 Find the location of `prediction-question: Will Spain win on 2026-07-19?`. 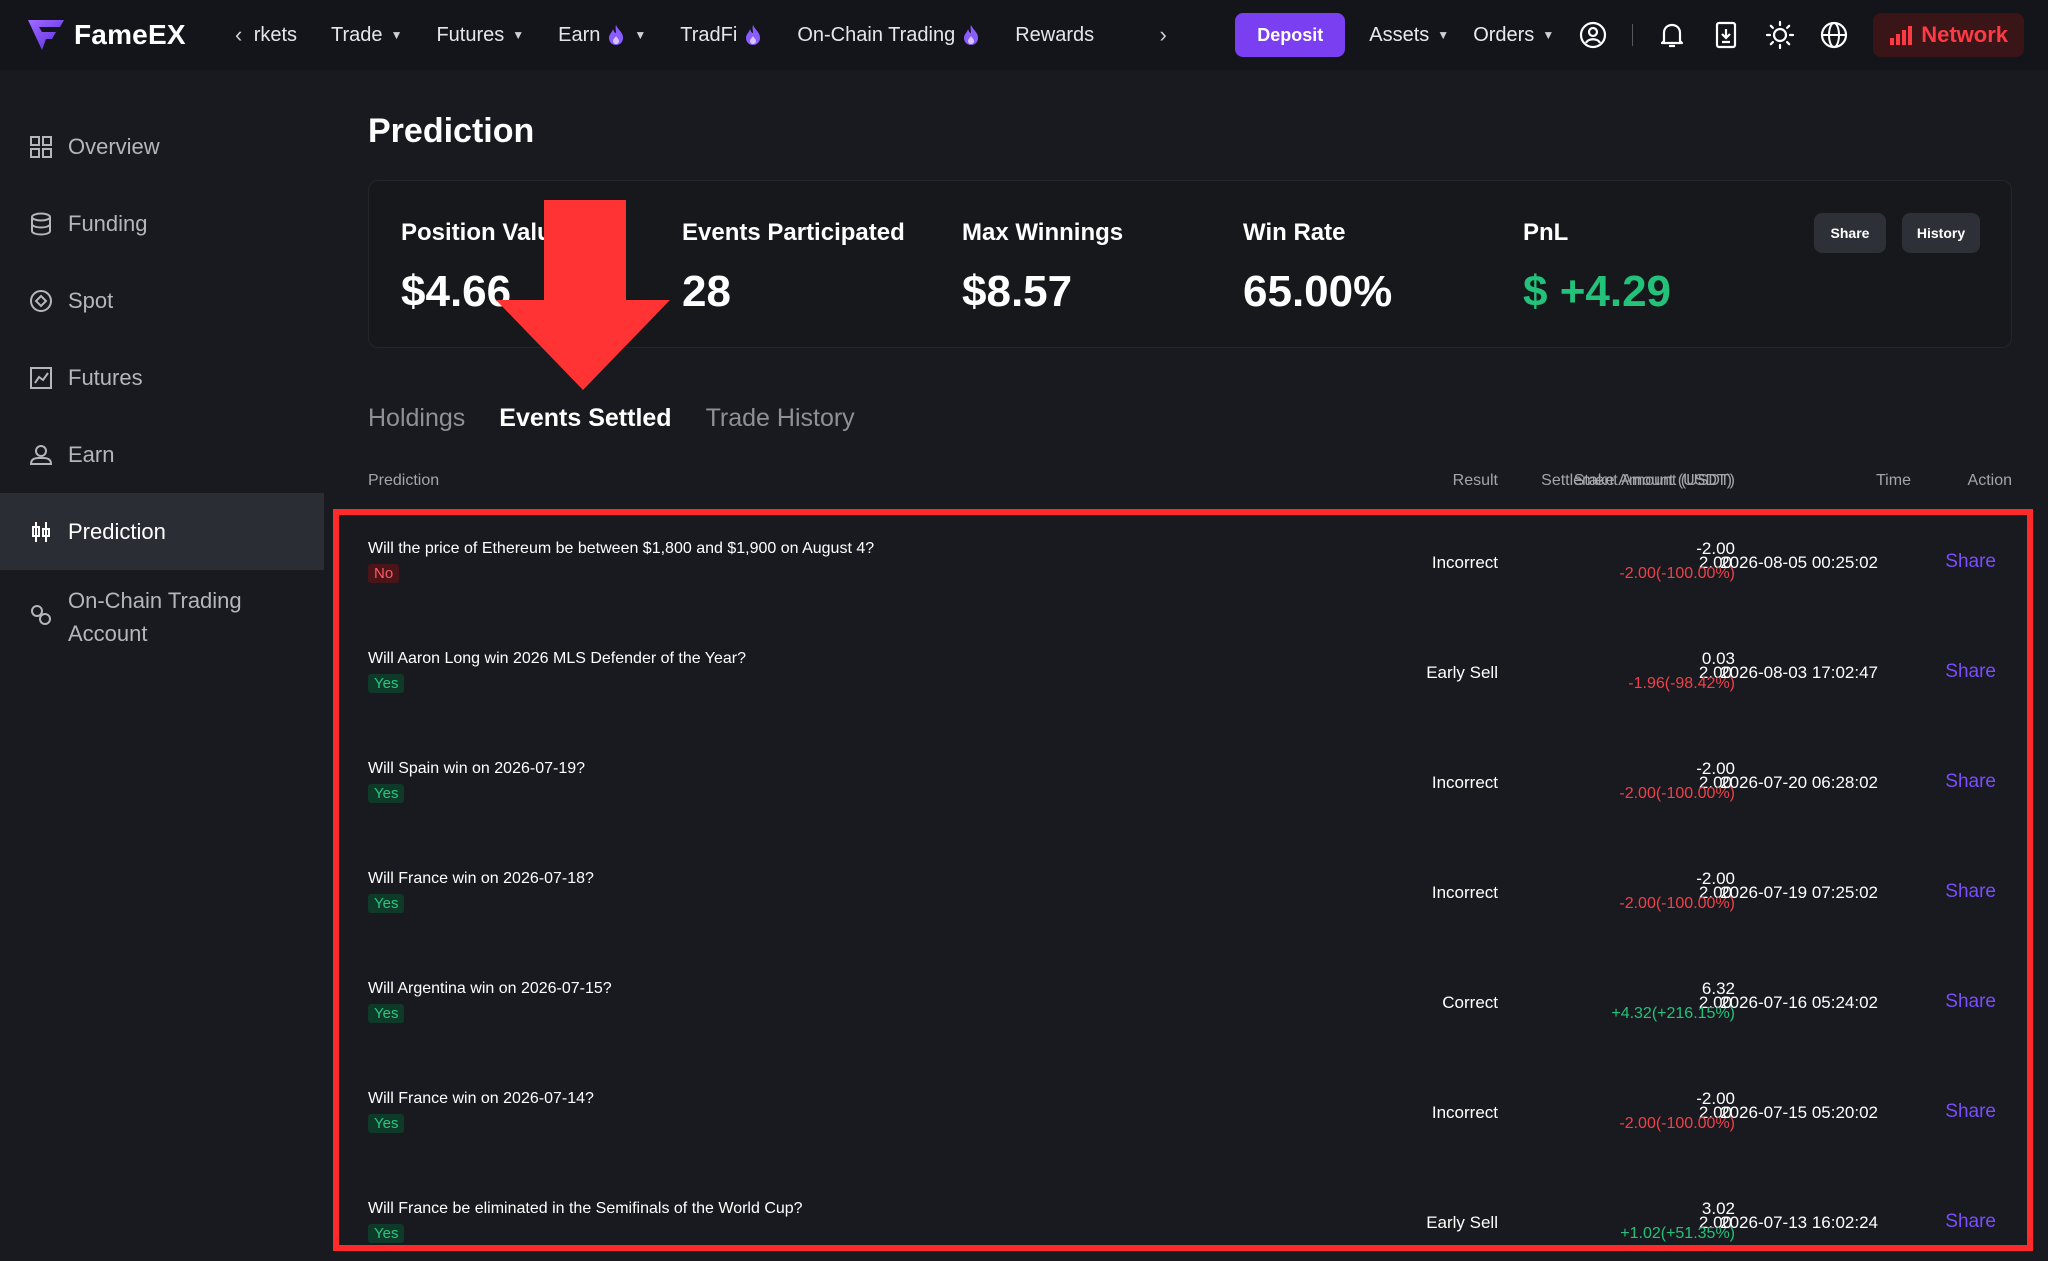

prediction-question: Will Spain win on 2026-07-19? is located at coordinates (477, 768).